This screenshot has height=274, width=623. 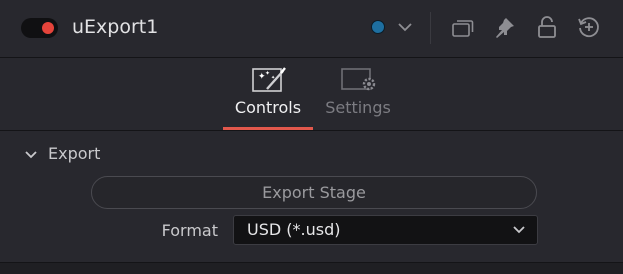 What do you see at coordinates (430, 28) in the screenshot?
I see `header-separator` at bounding box center [430, 28].